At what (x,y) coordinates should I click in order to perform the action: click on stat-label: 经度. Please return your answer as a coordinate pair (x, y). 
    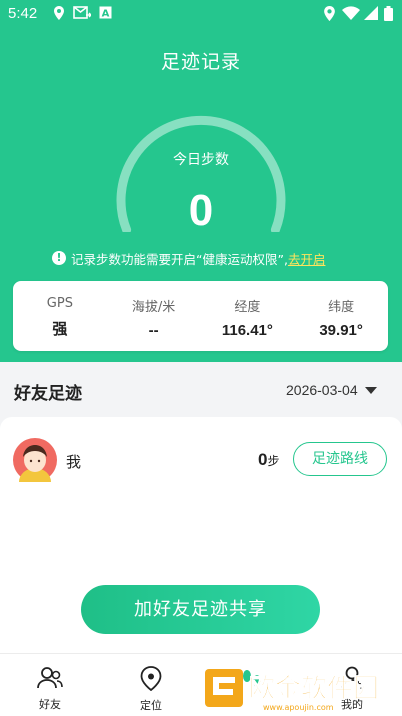
    Looking at the image, I should click on (247, 307).